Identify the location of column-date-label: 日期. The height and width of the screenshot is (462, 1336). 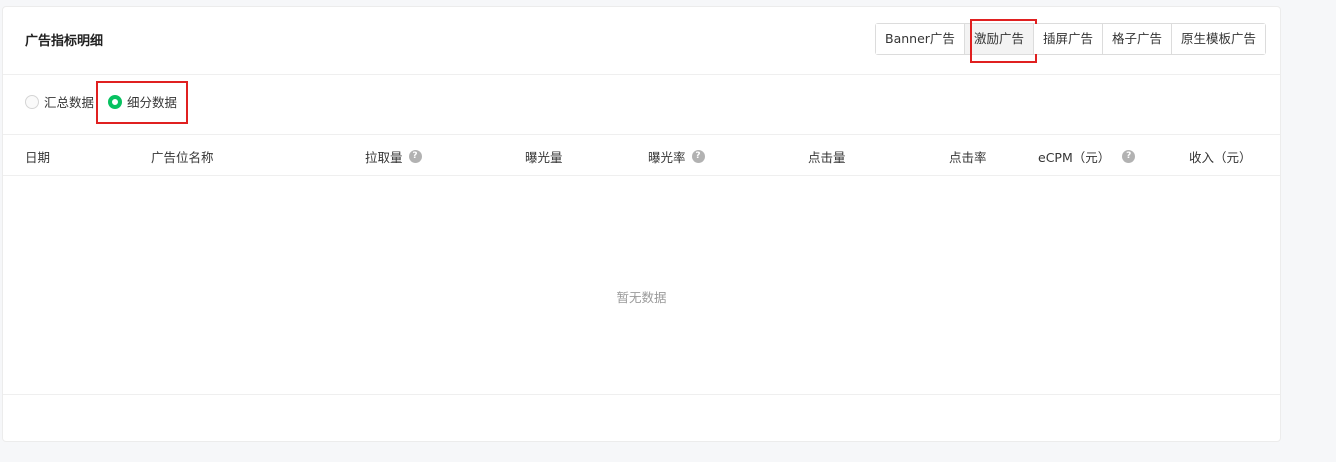
(38, 157).